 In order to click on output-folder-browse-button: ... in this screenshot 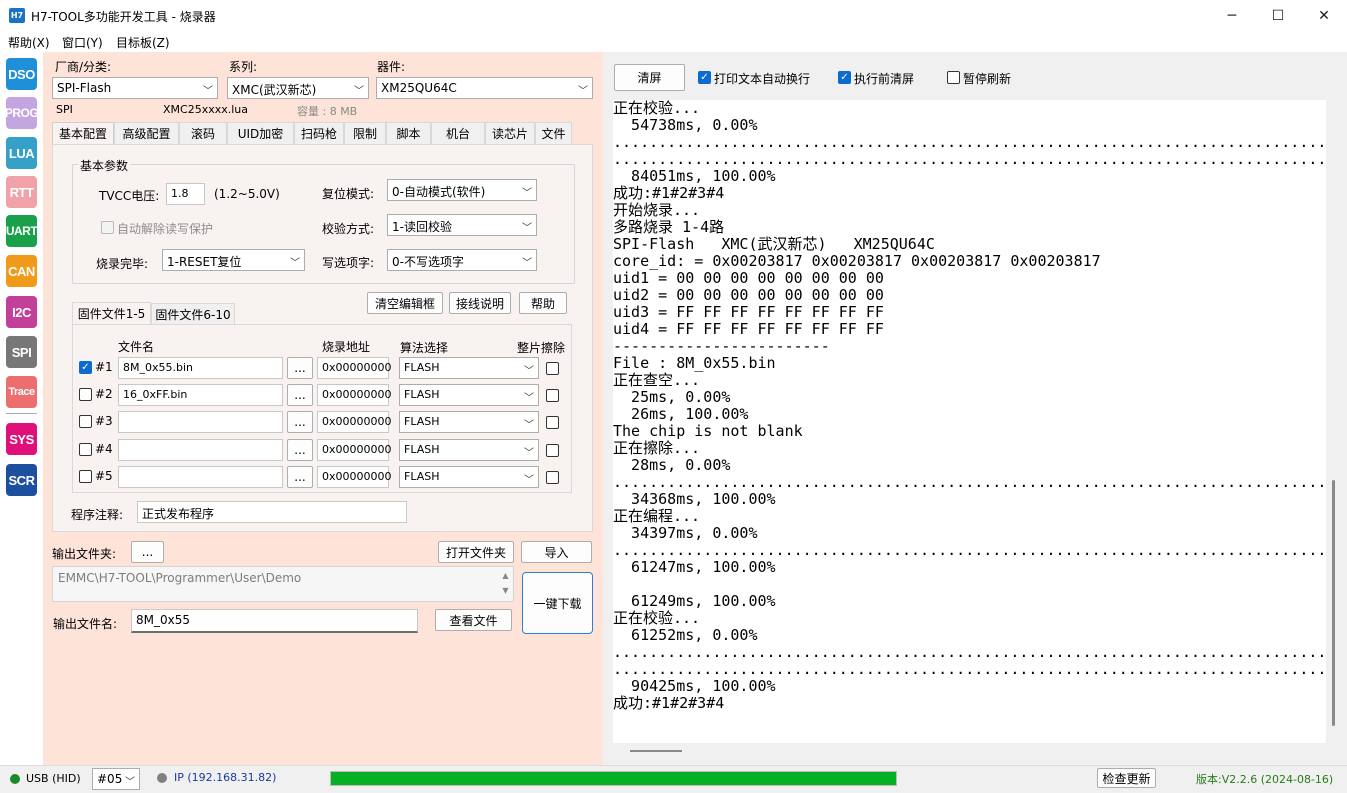, I will do `click(147, 552)`.